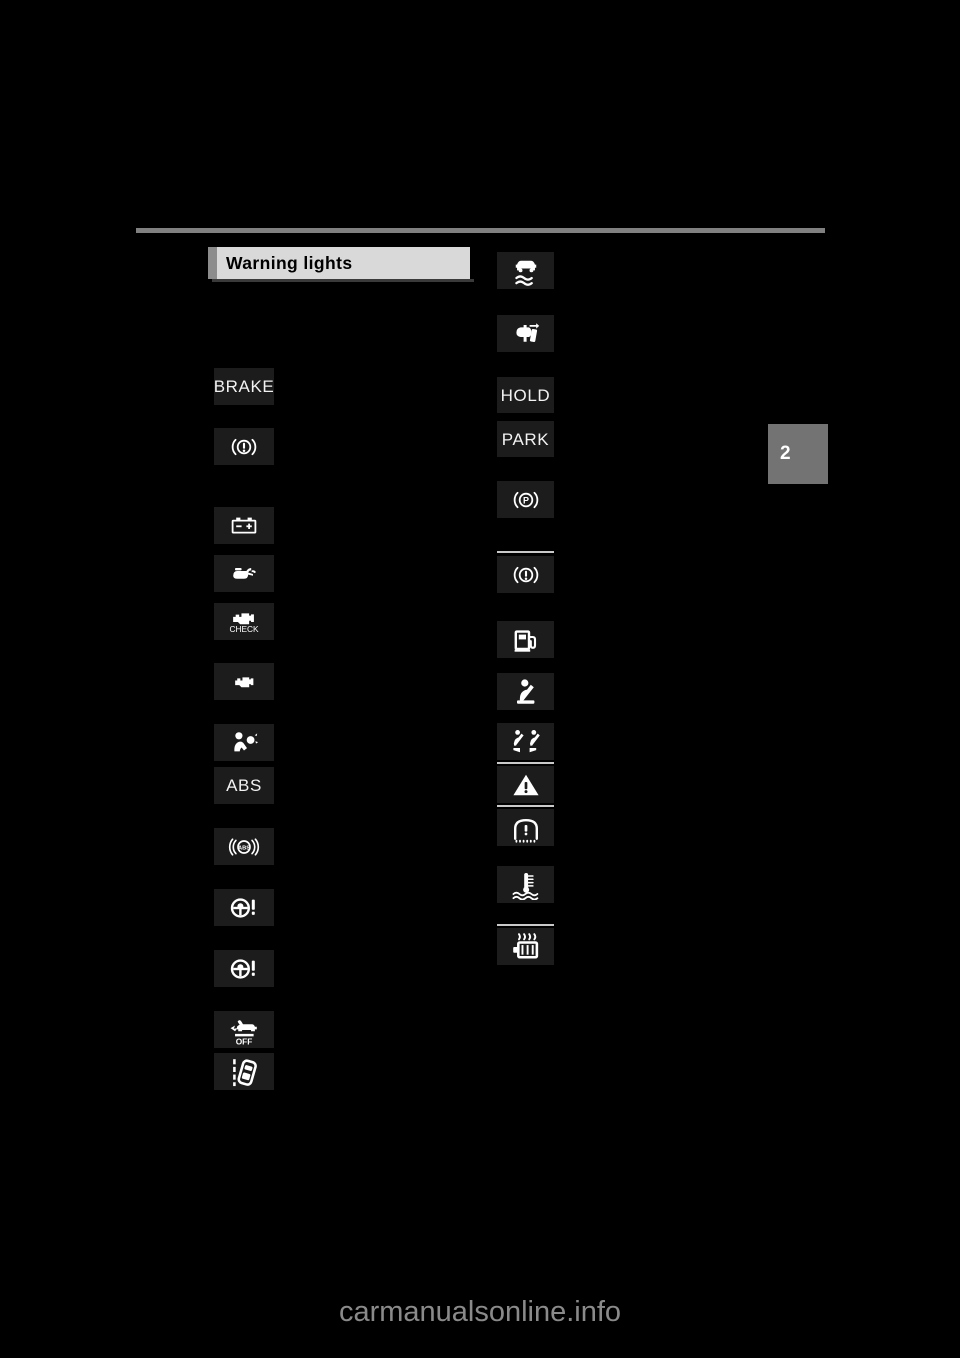 The width and height of the screenshot is (960, 1358). I want to click on parking-brake-p-indicator-icon-glyph: P, so click(526, 500).